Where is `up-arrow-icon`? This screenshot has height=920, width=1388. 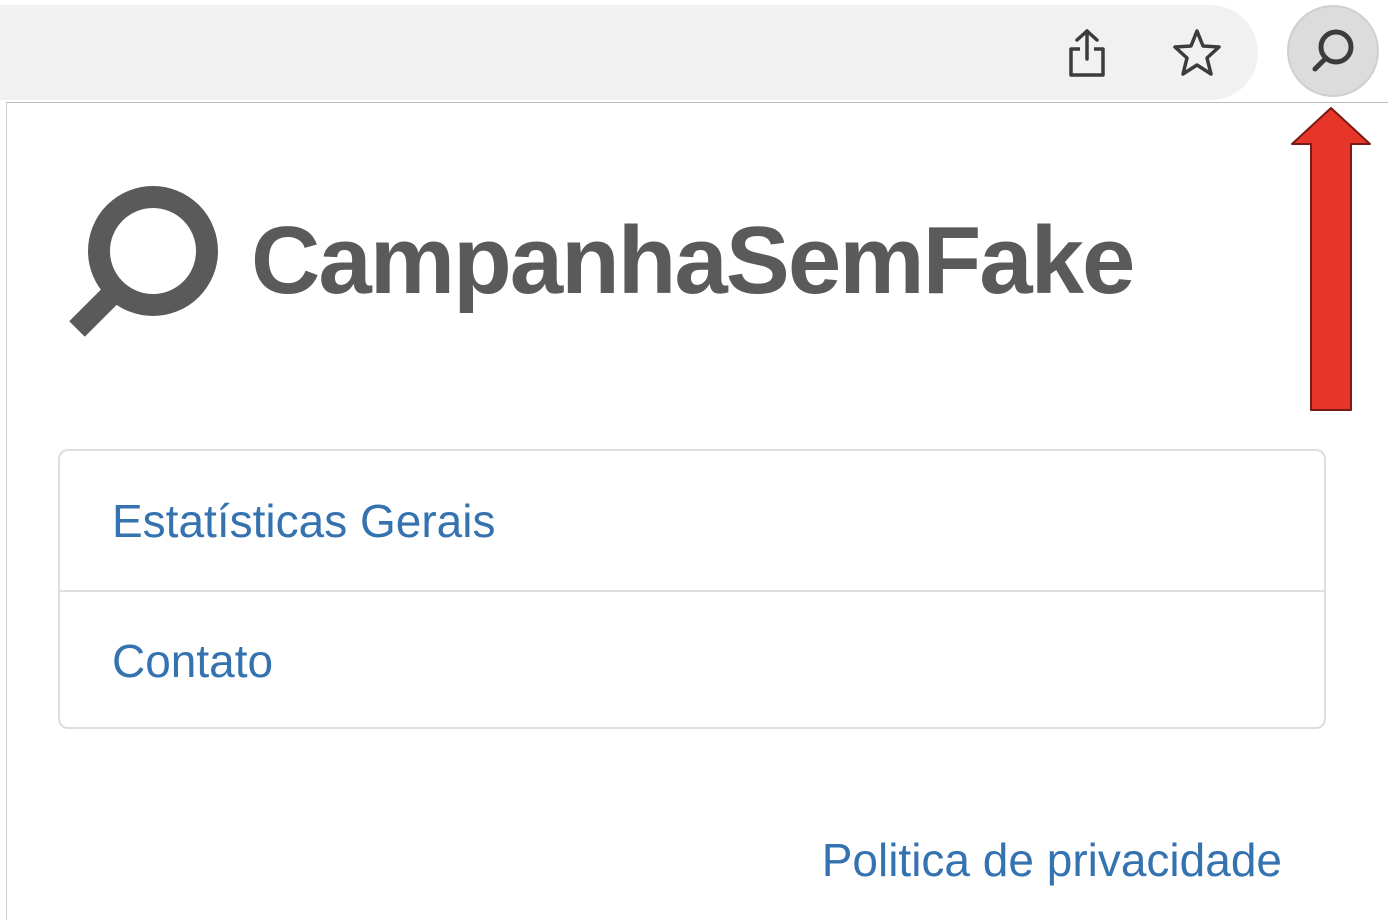
up-arrow-icon is located at coordinates (1331, 259).